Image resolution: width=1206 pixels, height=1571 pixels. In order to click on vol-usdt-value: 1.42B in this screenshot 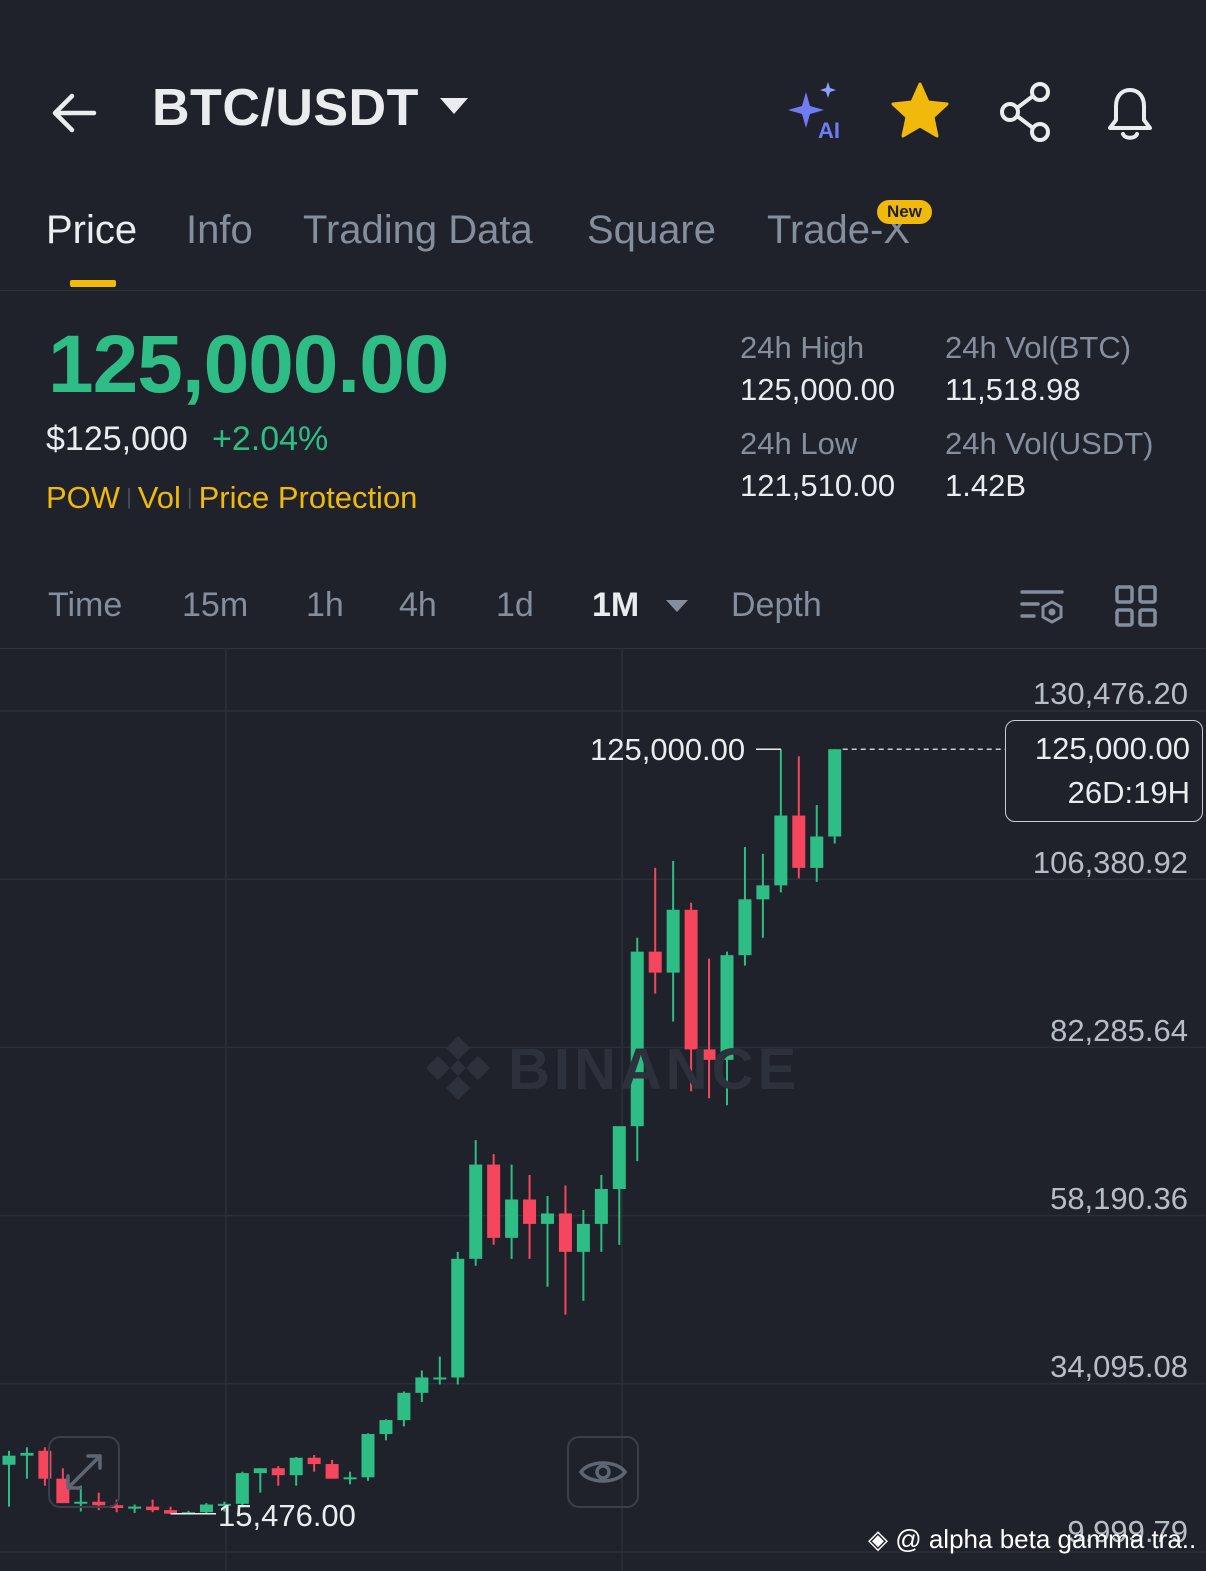, I will do `click(986, 485)`.